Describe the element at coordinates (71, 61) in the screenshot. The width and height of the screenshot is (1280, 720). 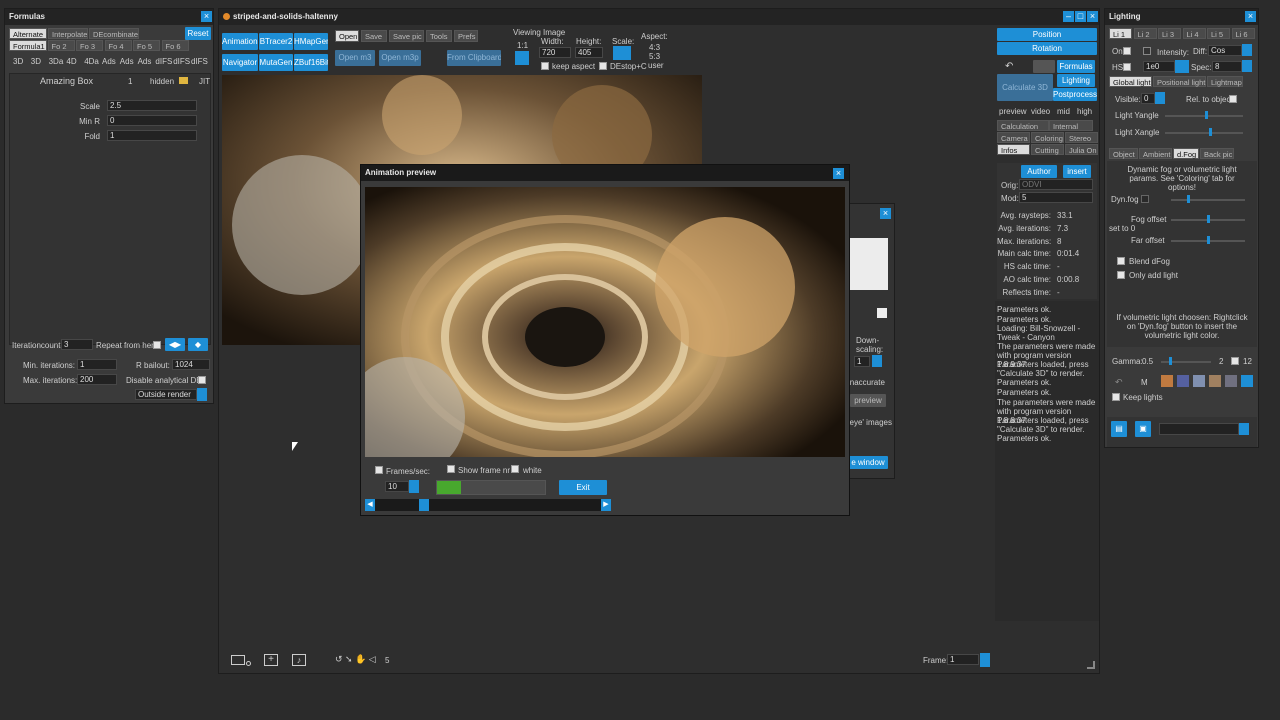
I see `dim-3: 4D` at that location.